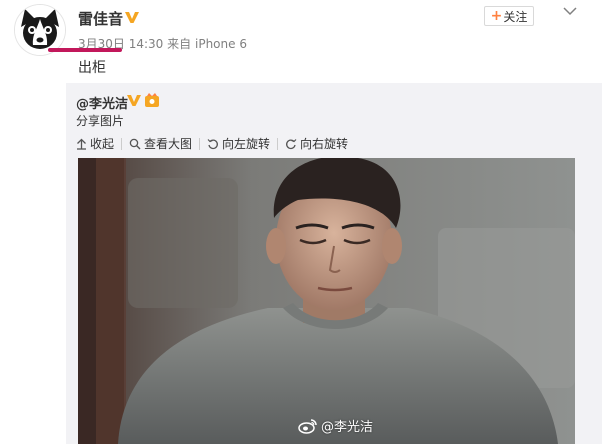 The width and height of the screenshot is (602, 444). I want to click on search-icon, so click(135, 143).